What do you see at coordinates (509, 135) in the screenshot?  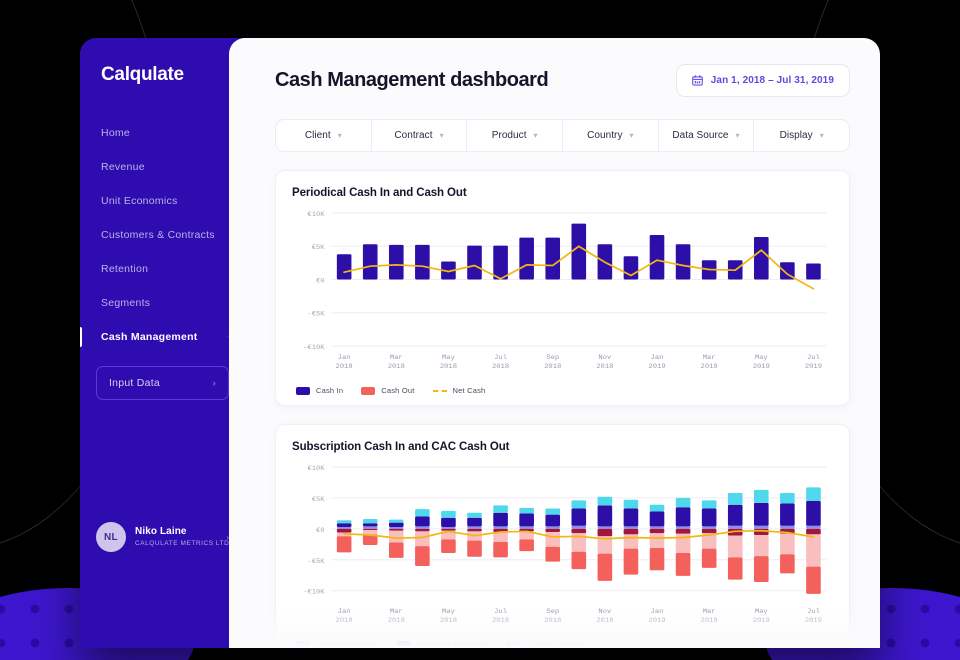 I see `filter-label: Product` at bounding box center [509, 135].